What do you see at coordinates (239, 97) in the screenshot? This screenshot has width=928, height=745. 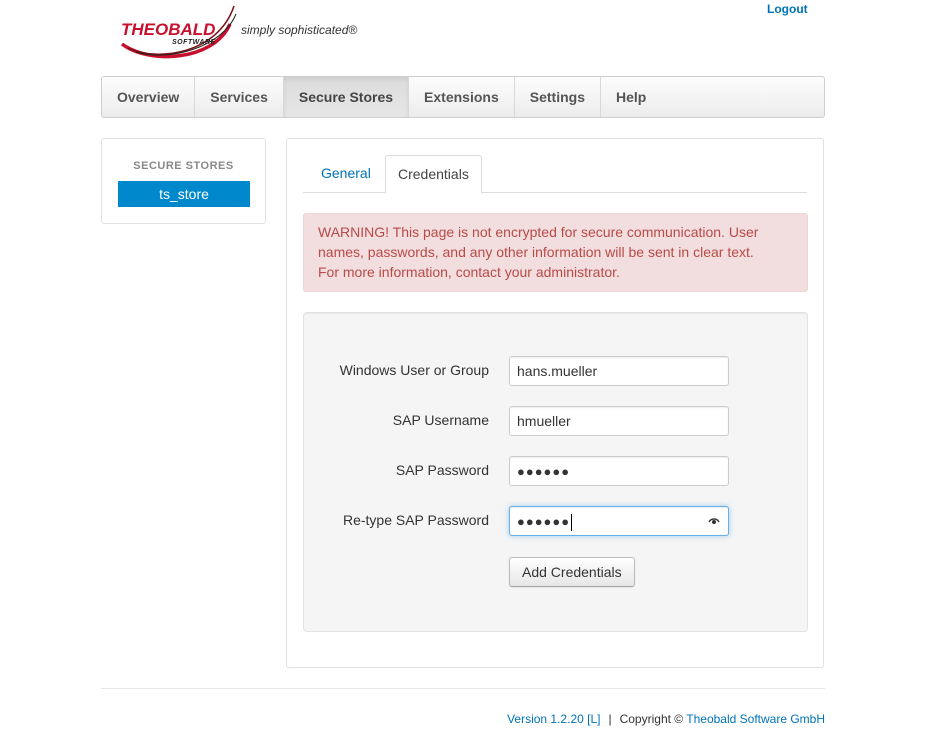 I see `nav-services: Services` at bounding box center [239, 97].